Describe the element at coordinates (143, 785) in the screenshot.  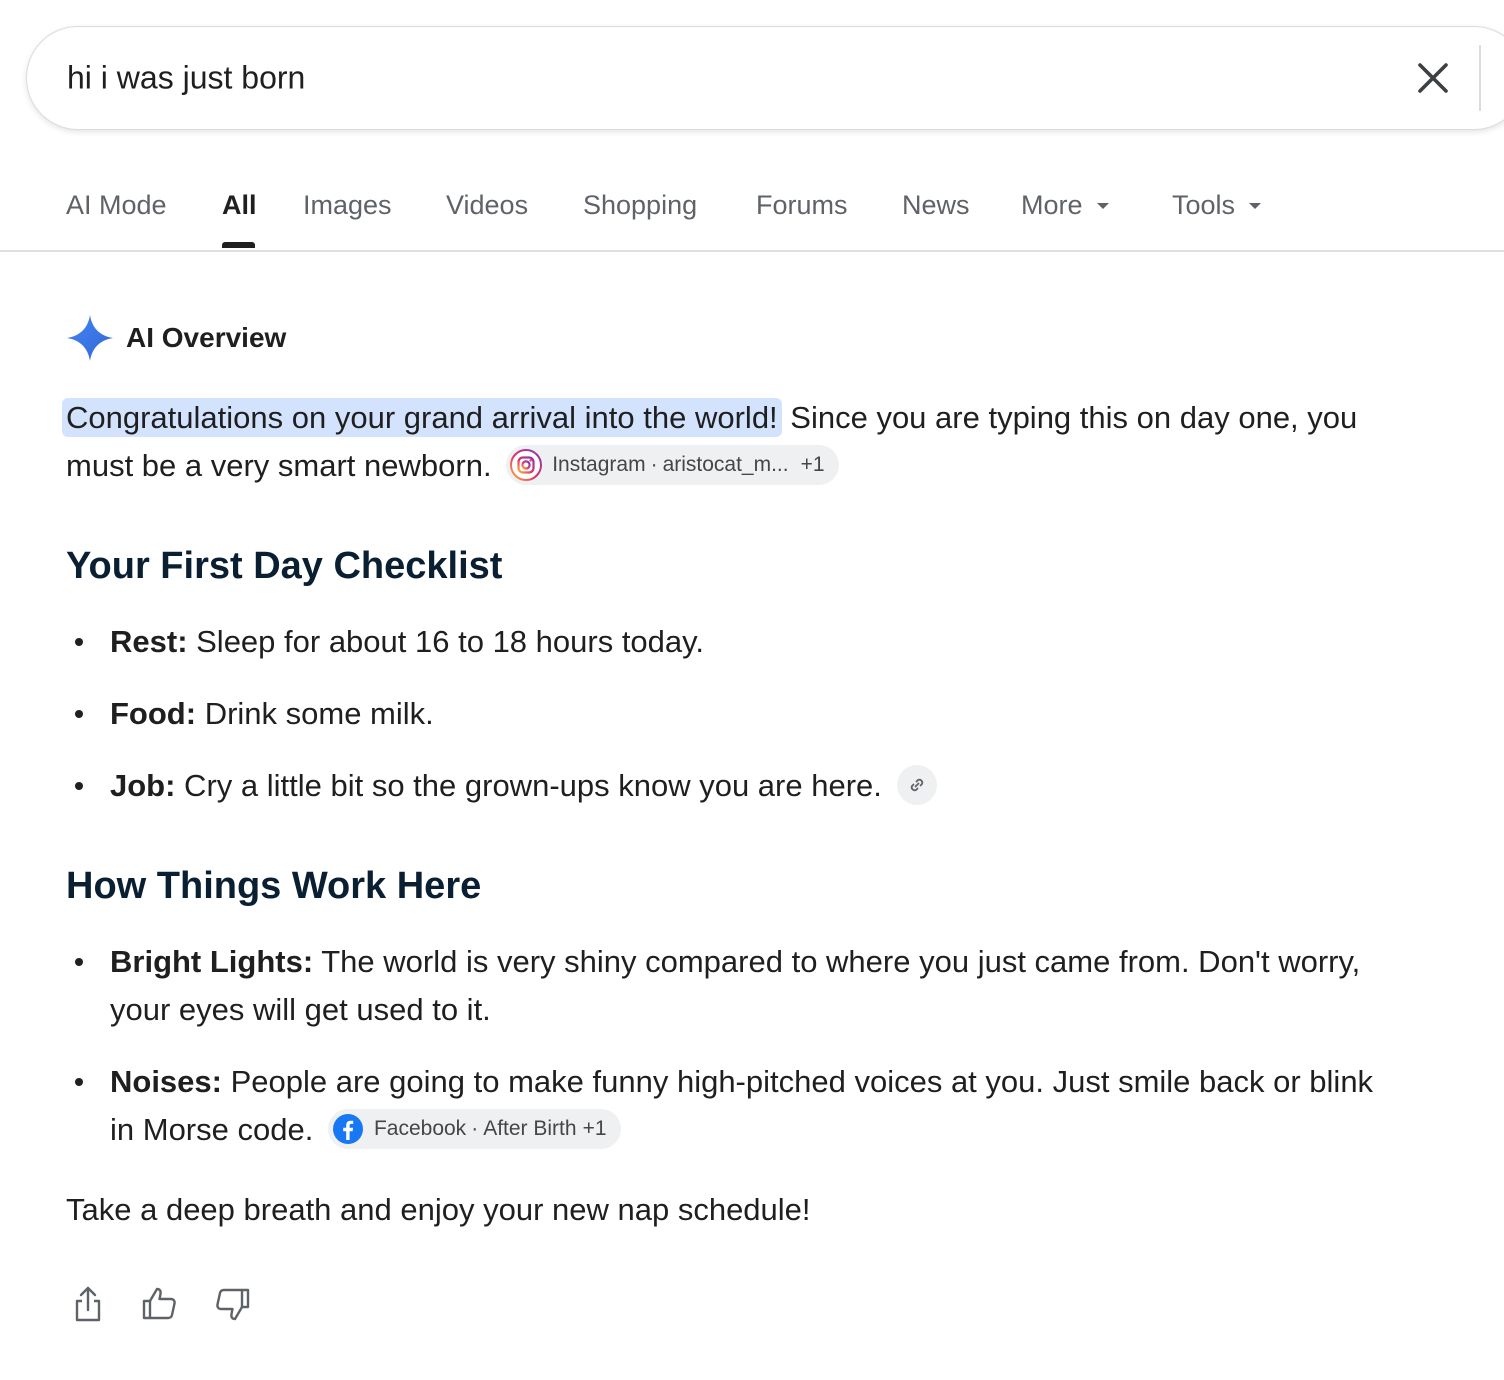
I see `item-label: Job:` at that location.